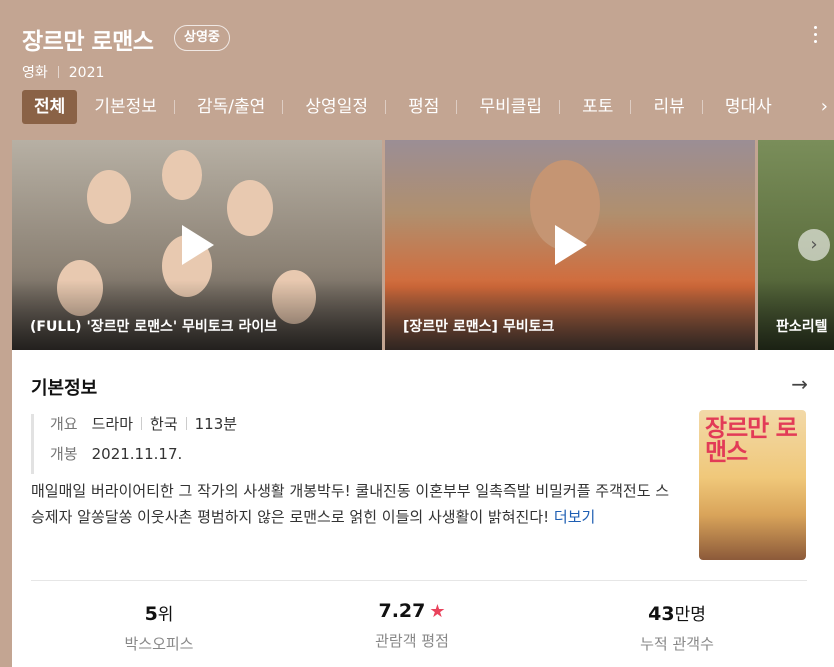 Image resolution: width=834 pixels, height=667 pixels. What do you see at coordinates (668, 107) in the screenshot?
I see `tab-review: 리뷰` at bounding box center [668, 107].